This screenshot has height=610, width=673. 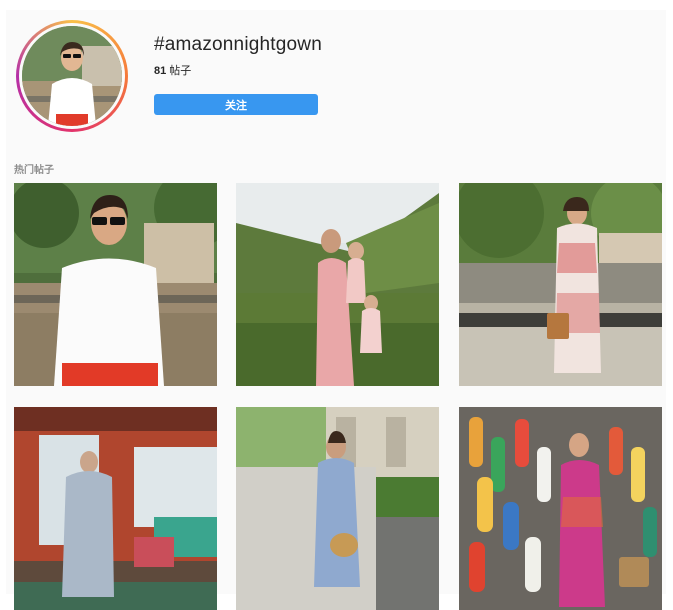 I want to click on posts-count: 81 帖子, so click(x=172, y=70).